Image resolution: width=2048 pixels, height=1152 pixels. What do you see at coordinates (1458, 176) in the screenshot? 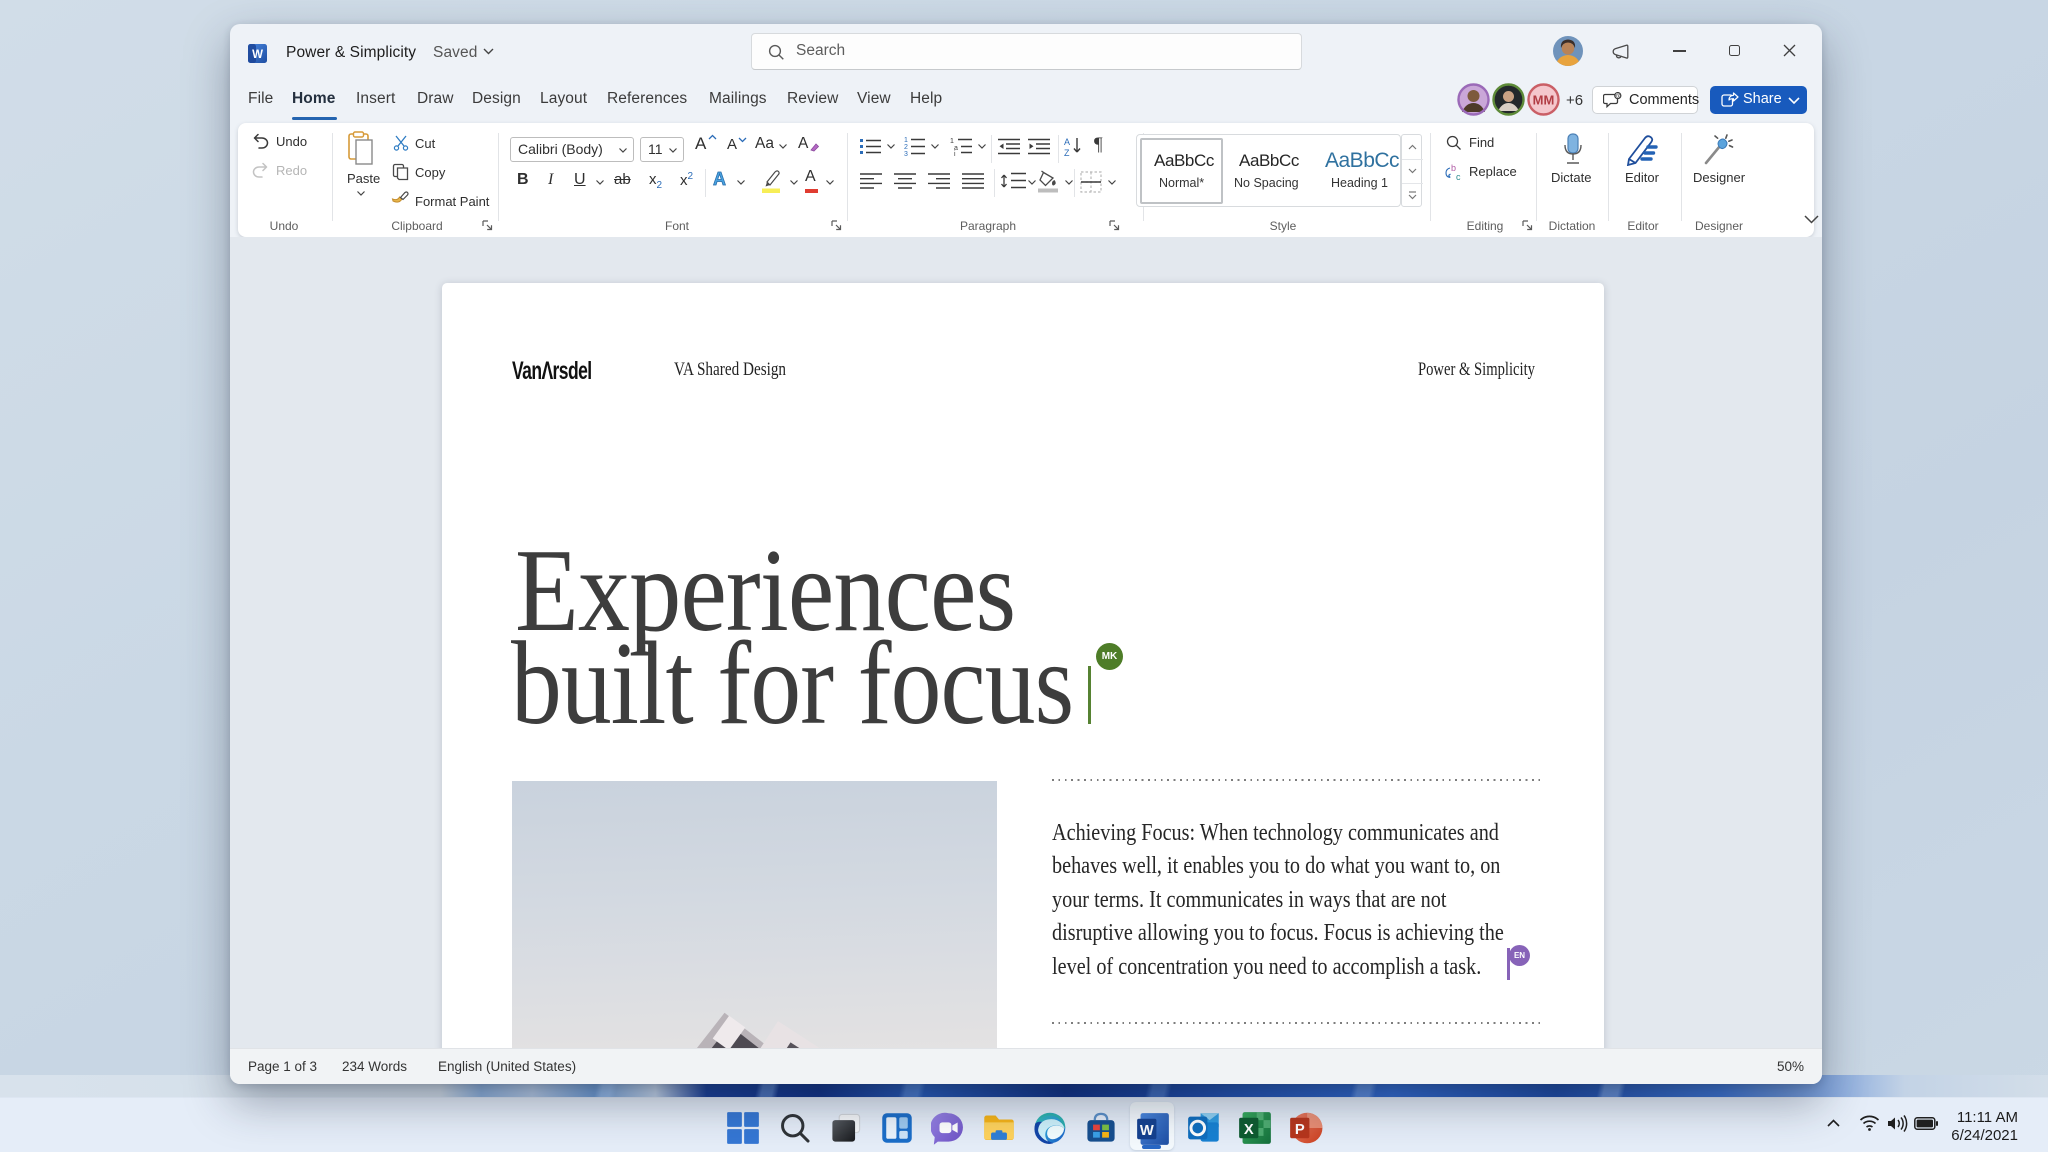
I see `svg-text: c` at bounding box center [1458, 176].